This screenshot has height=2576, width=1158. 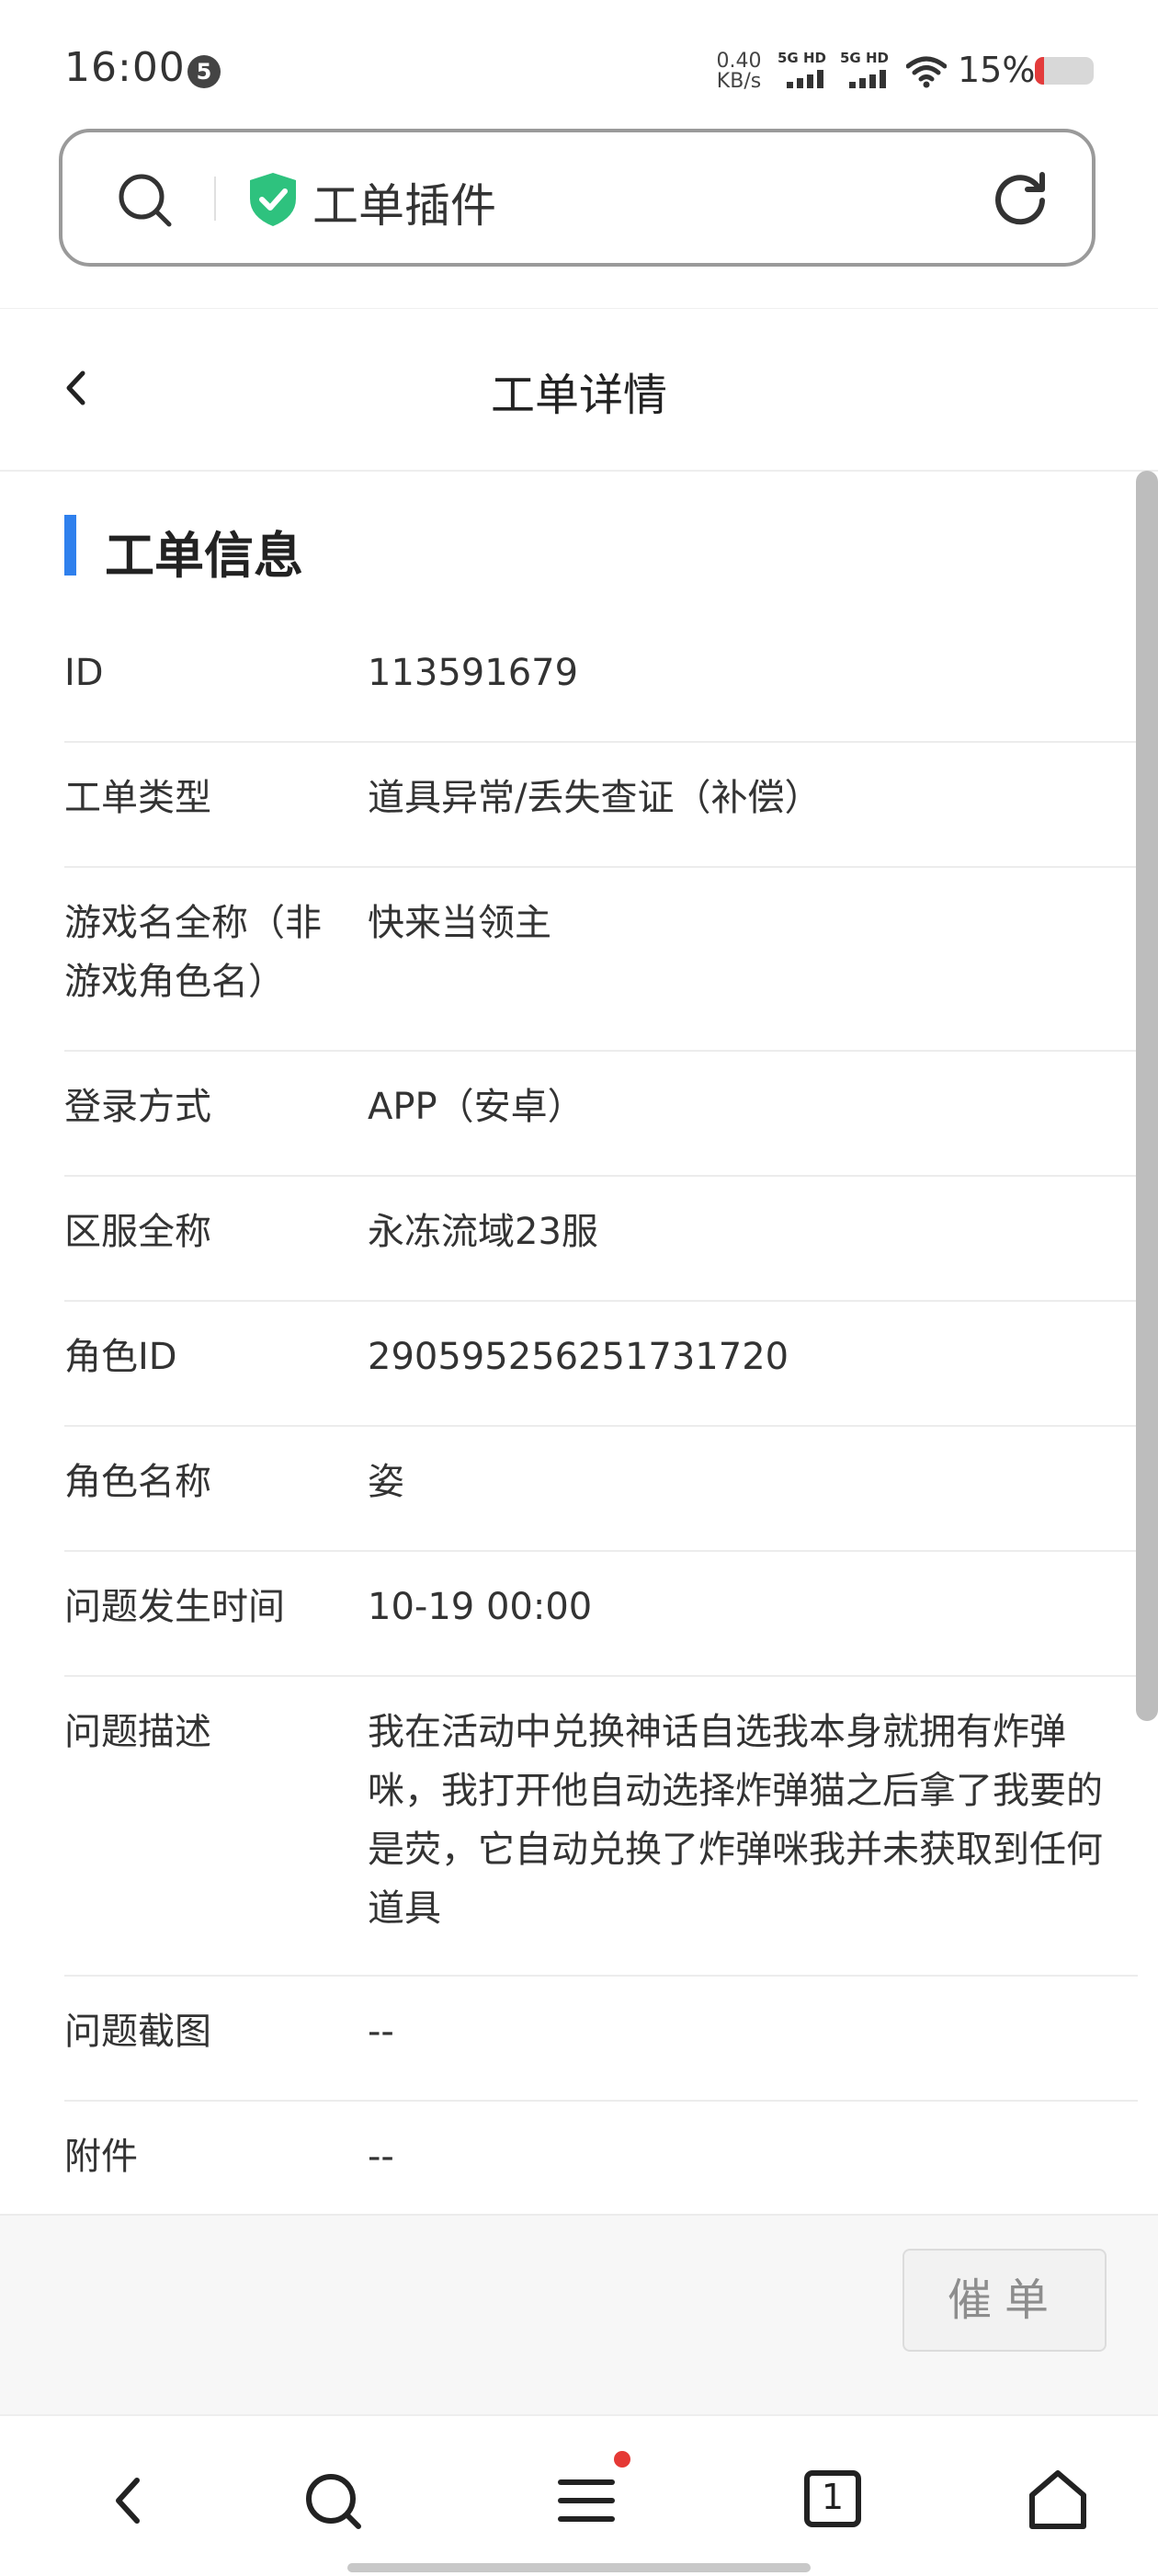 I want to click on network-speed: 0.40 KB/s, so click(x=738, y=71).